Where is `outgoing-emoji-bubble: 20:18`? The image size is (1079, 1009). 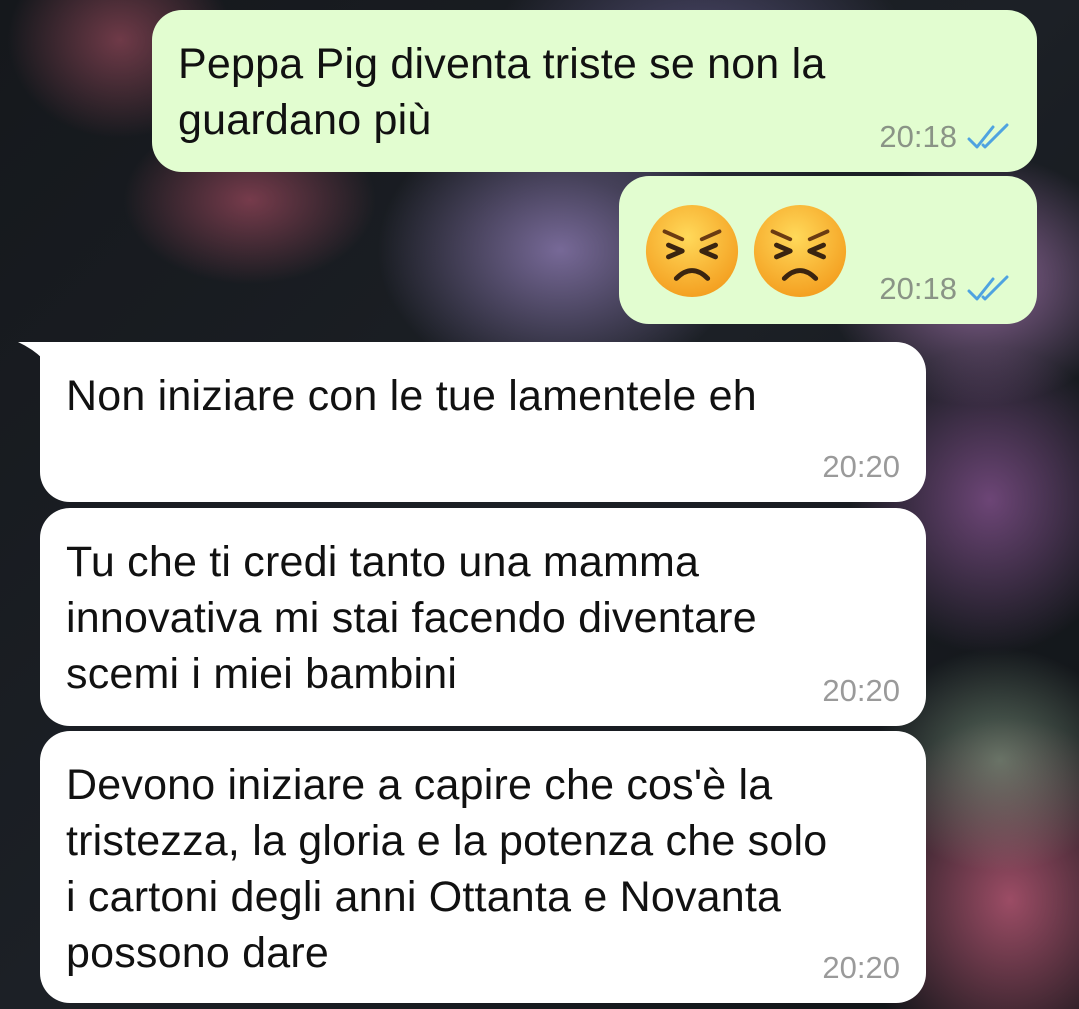 outgoing-emoji-bubble: 20:18 is located at coordinates (828, 250).